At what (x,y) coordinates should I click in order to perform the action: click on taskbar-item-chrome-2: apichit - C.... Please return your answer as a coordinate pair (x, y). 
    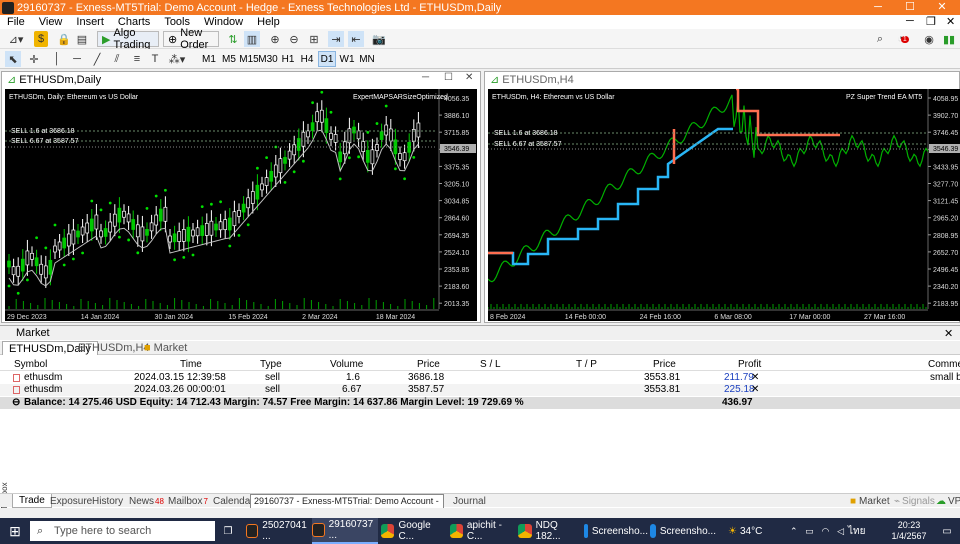
    Looking at the image, I should click on (483, 531).